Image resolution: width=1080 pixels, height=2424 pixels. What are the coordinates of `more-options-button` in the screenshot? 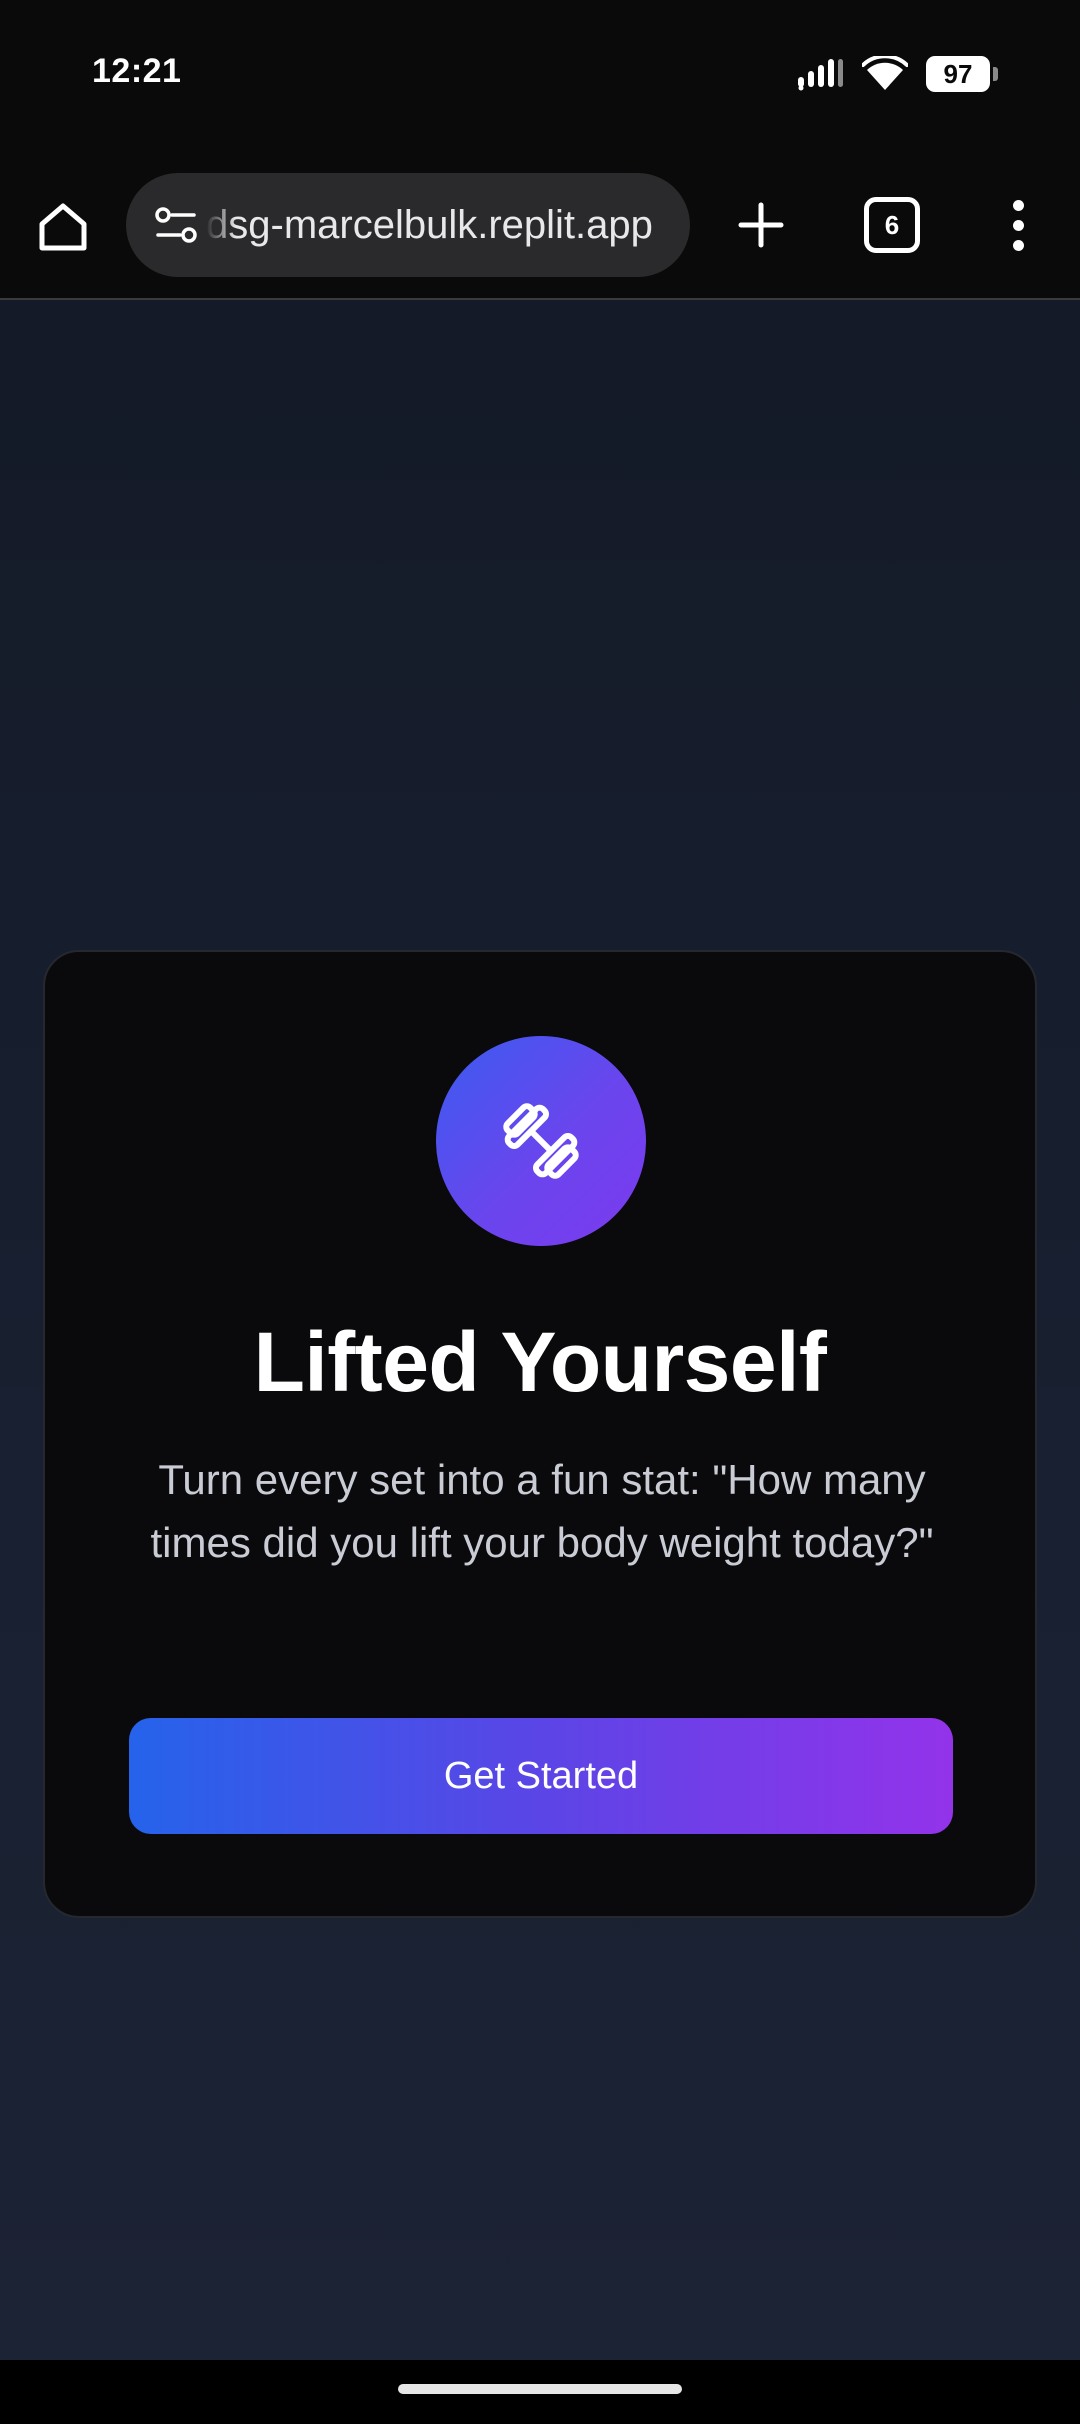 It's located at (1018, 225).